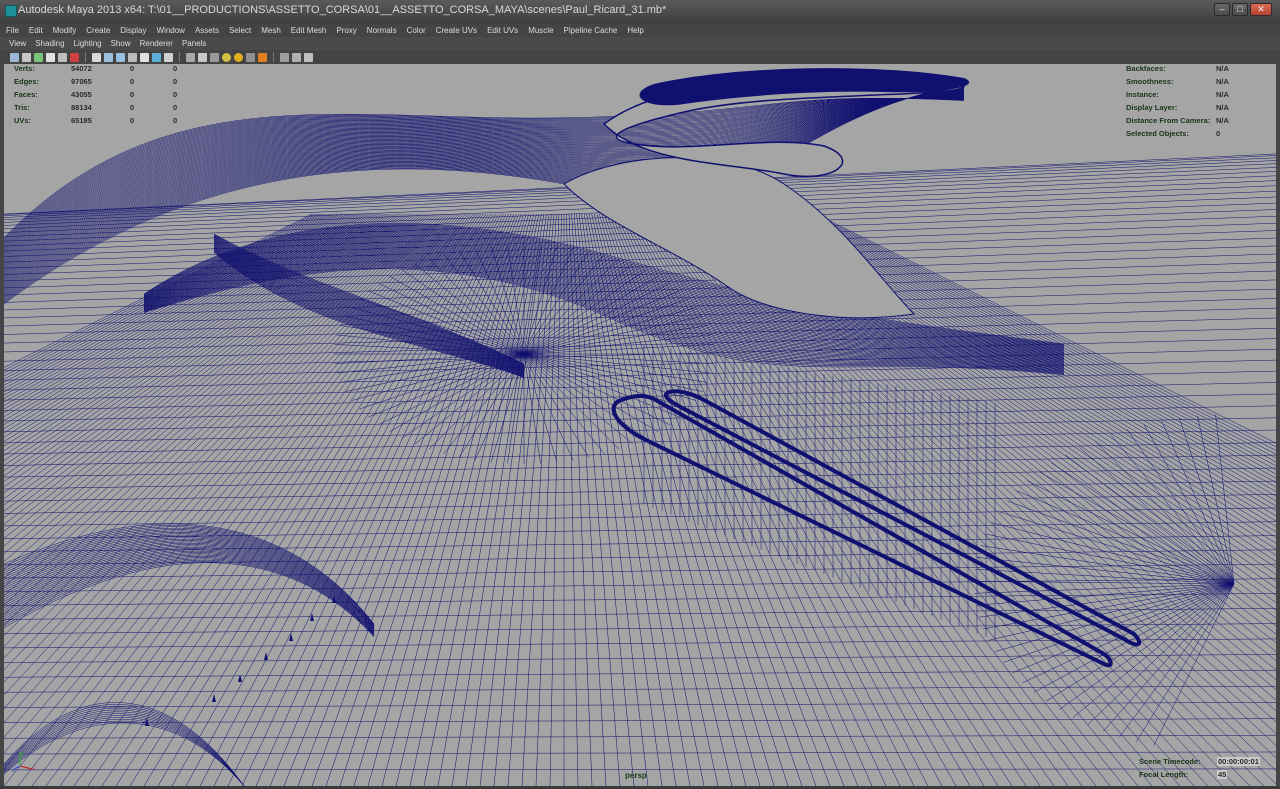  I want to click on menu-muscle: Muscle, so click(540, 30).